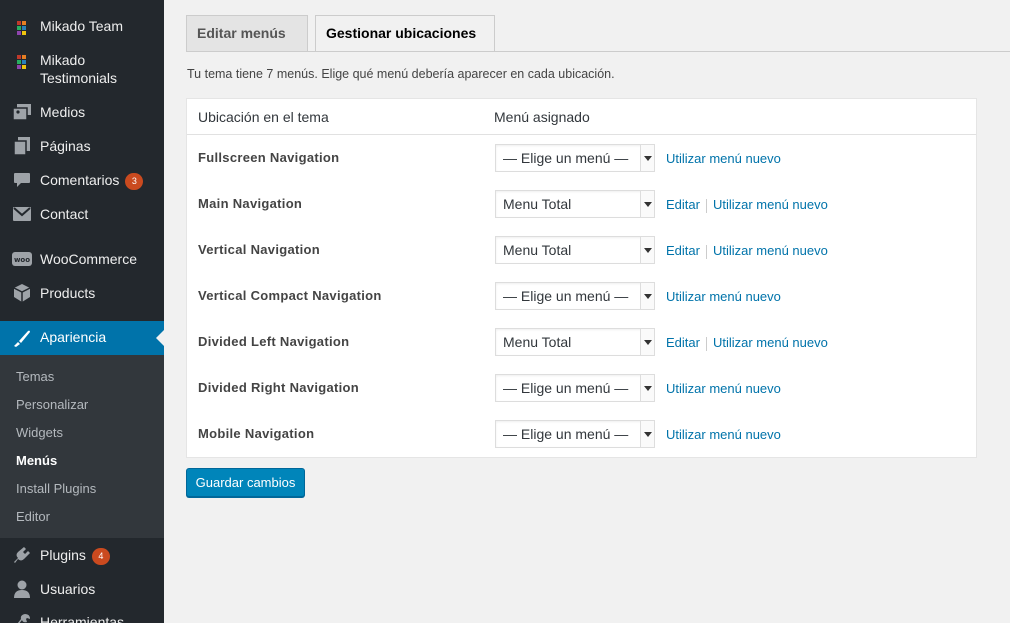 The width and height of the screenshot is (1010, 623). What do you see at coordinates (263, 117) in the screenshot?
I see `column-header-location: Ubicación en el tema` at bounding box center [263, 117].